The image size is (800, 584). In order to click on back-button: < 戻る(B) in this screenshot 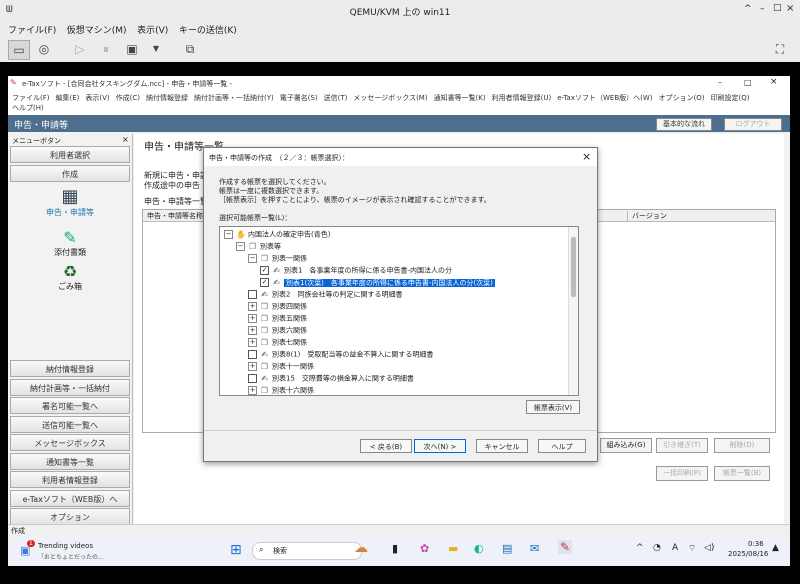, I will do `click(386, 446)`.